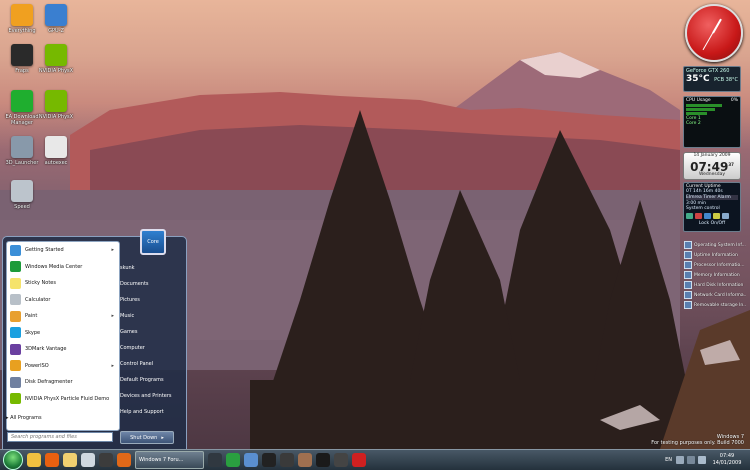  Describe the element at coordinates (727, 460) in the screenshot. I see `taskbar-clock: 07:49 14/01/2009` at that location.